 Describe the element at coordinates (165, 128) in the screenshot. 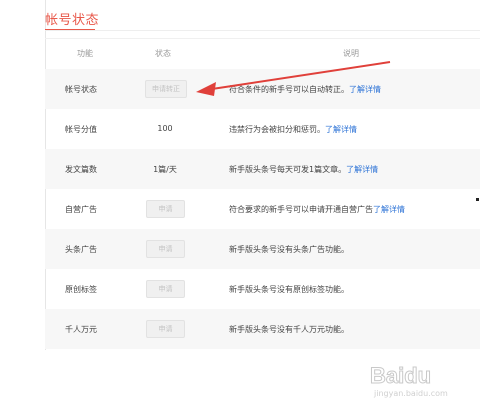

I see `row-status-value: 100` at that location.